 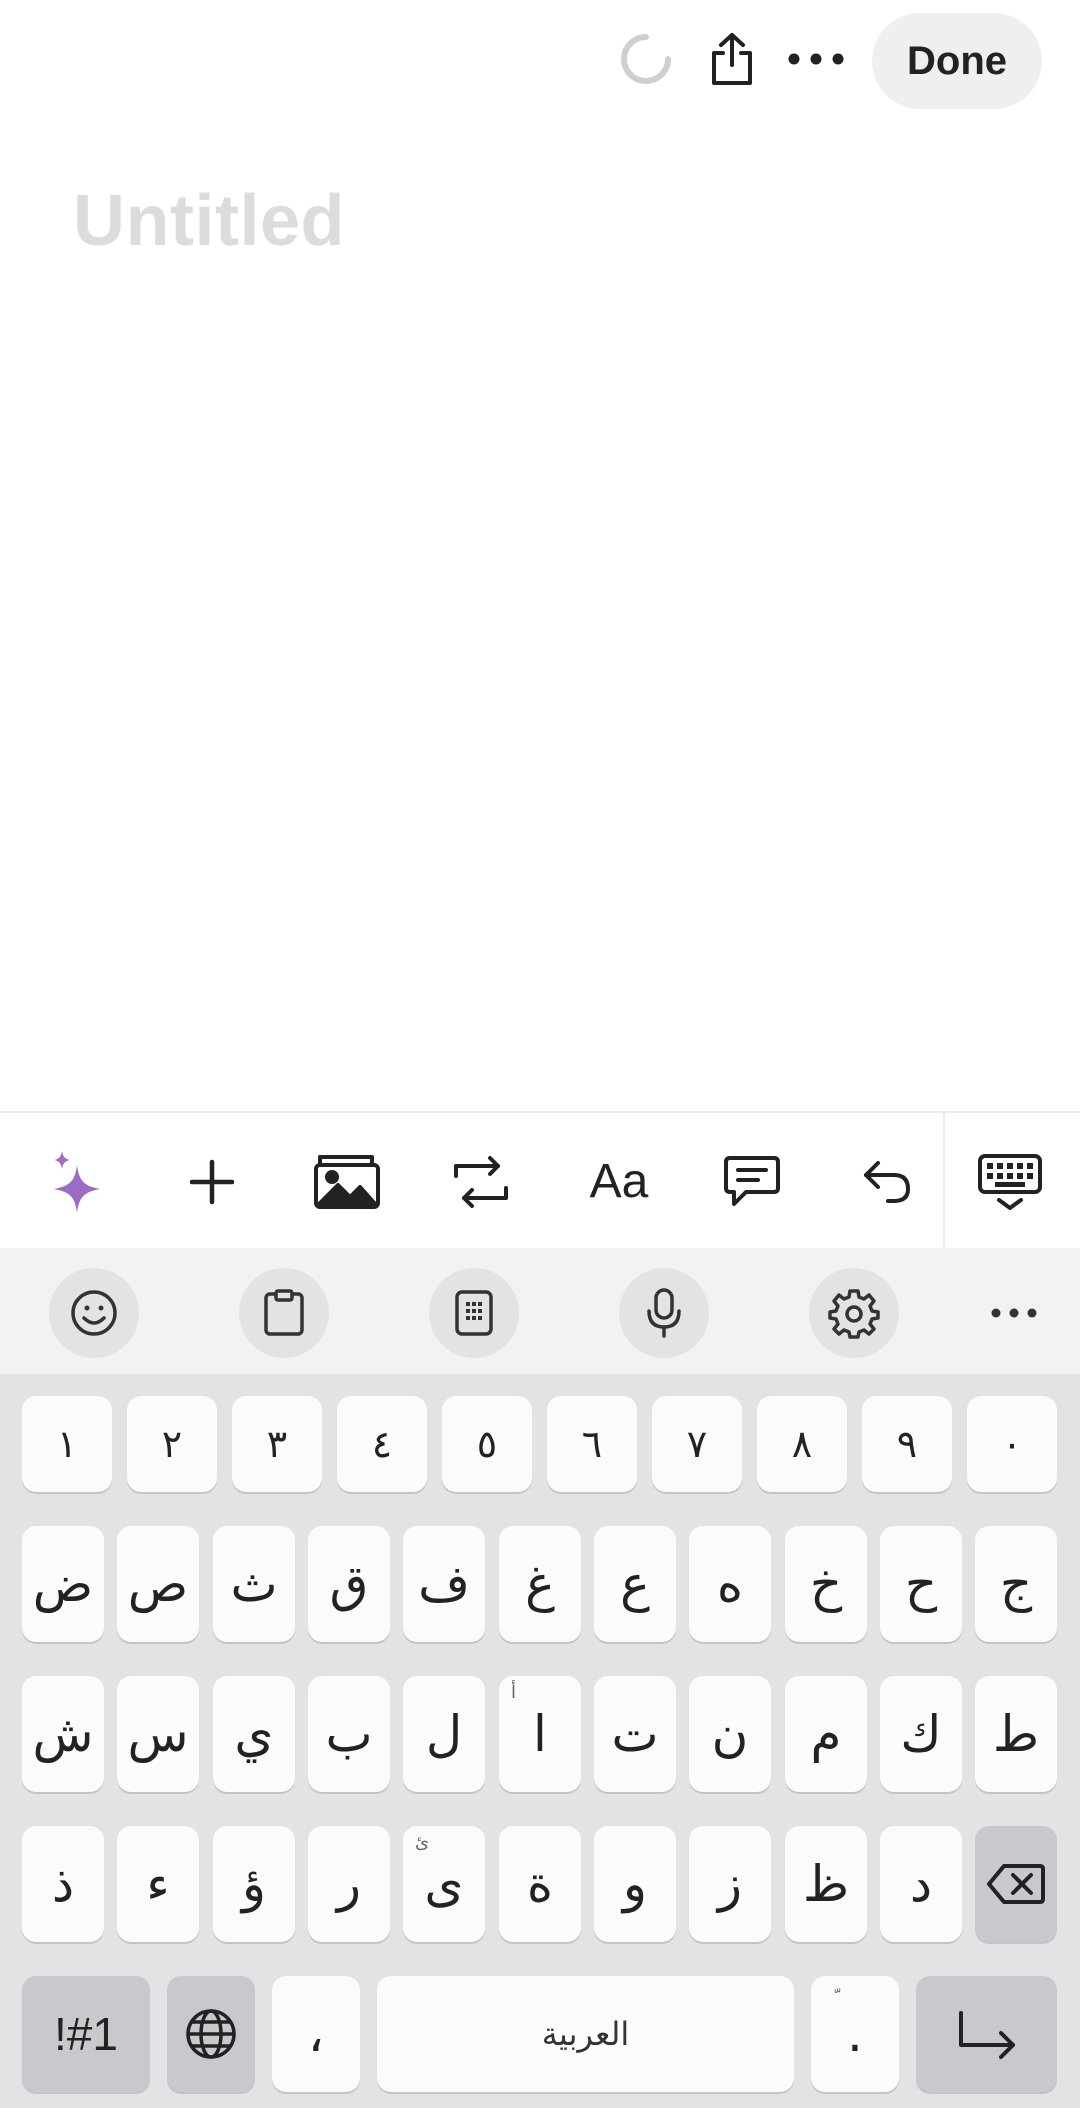 What do you see at coordinates (1016, 1734) in the screenshot?
I see `key-ta-emphatic: ط` at bounding box center [1016, 1734].